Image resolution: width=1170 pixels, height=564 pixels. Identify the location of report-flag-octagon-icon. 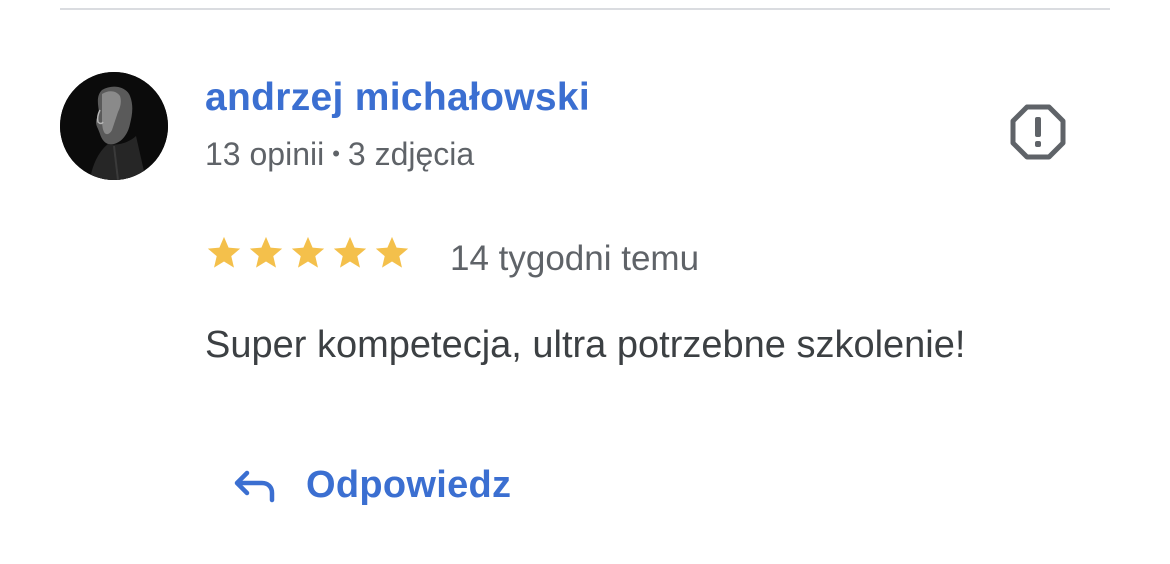
(1038, 132).